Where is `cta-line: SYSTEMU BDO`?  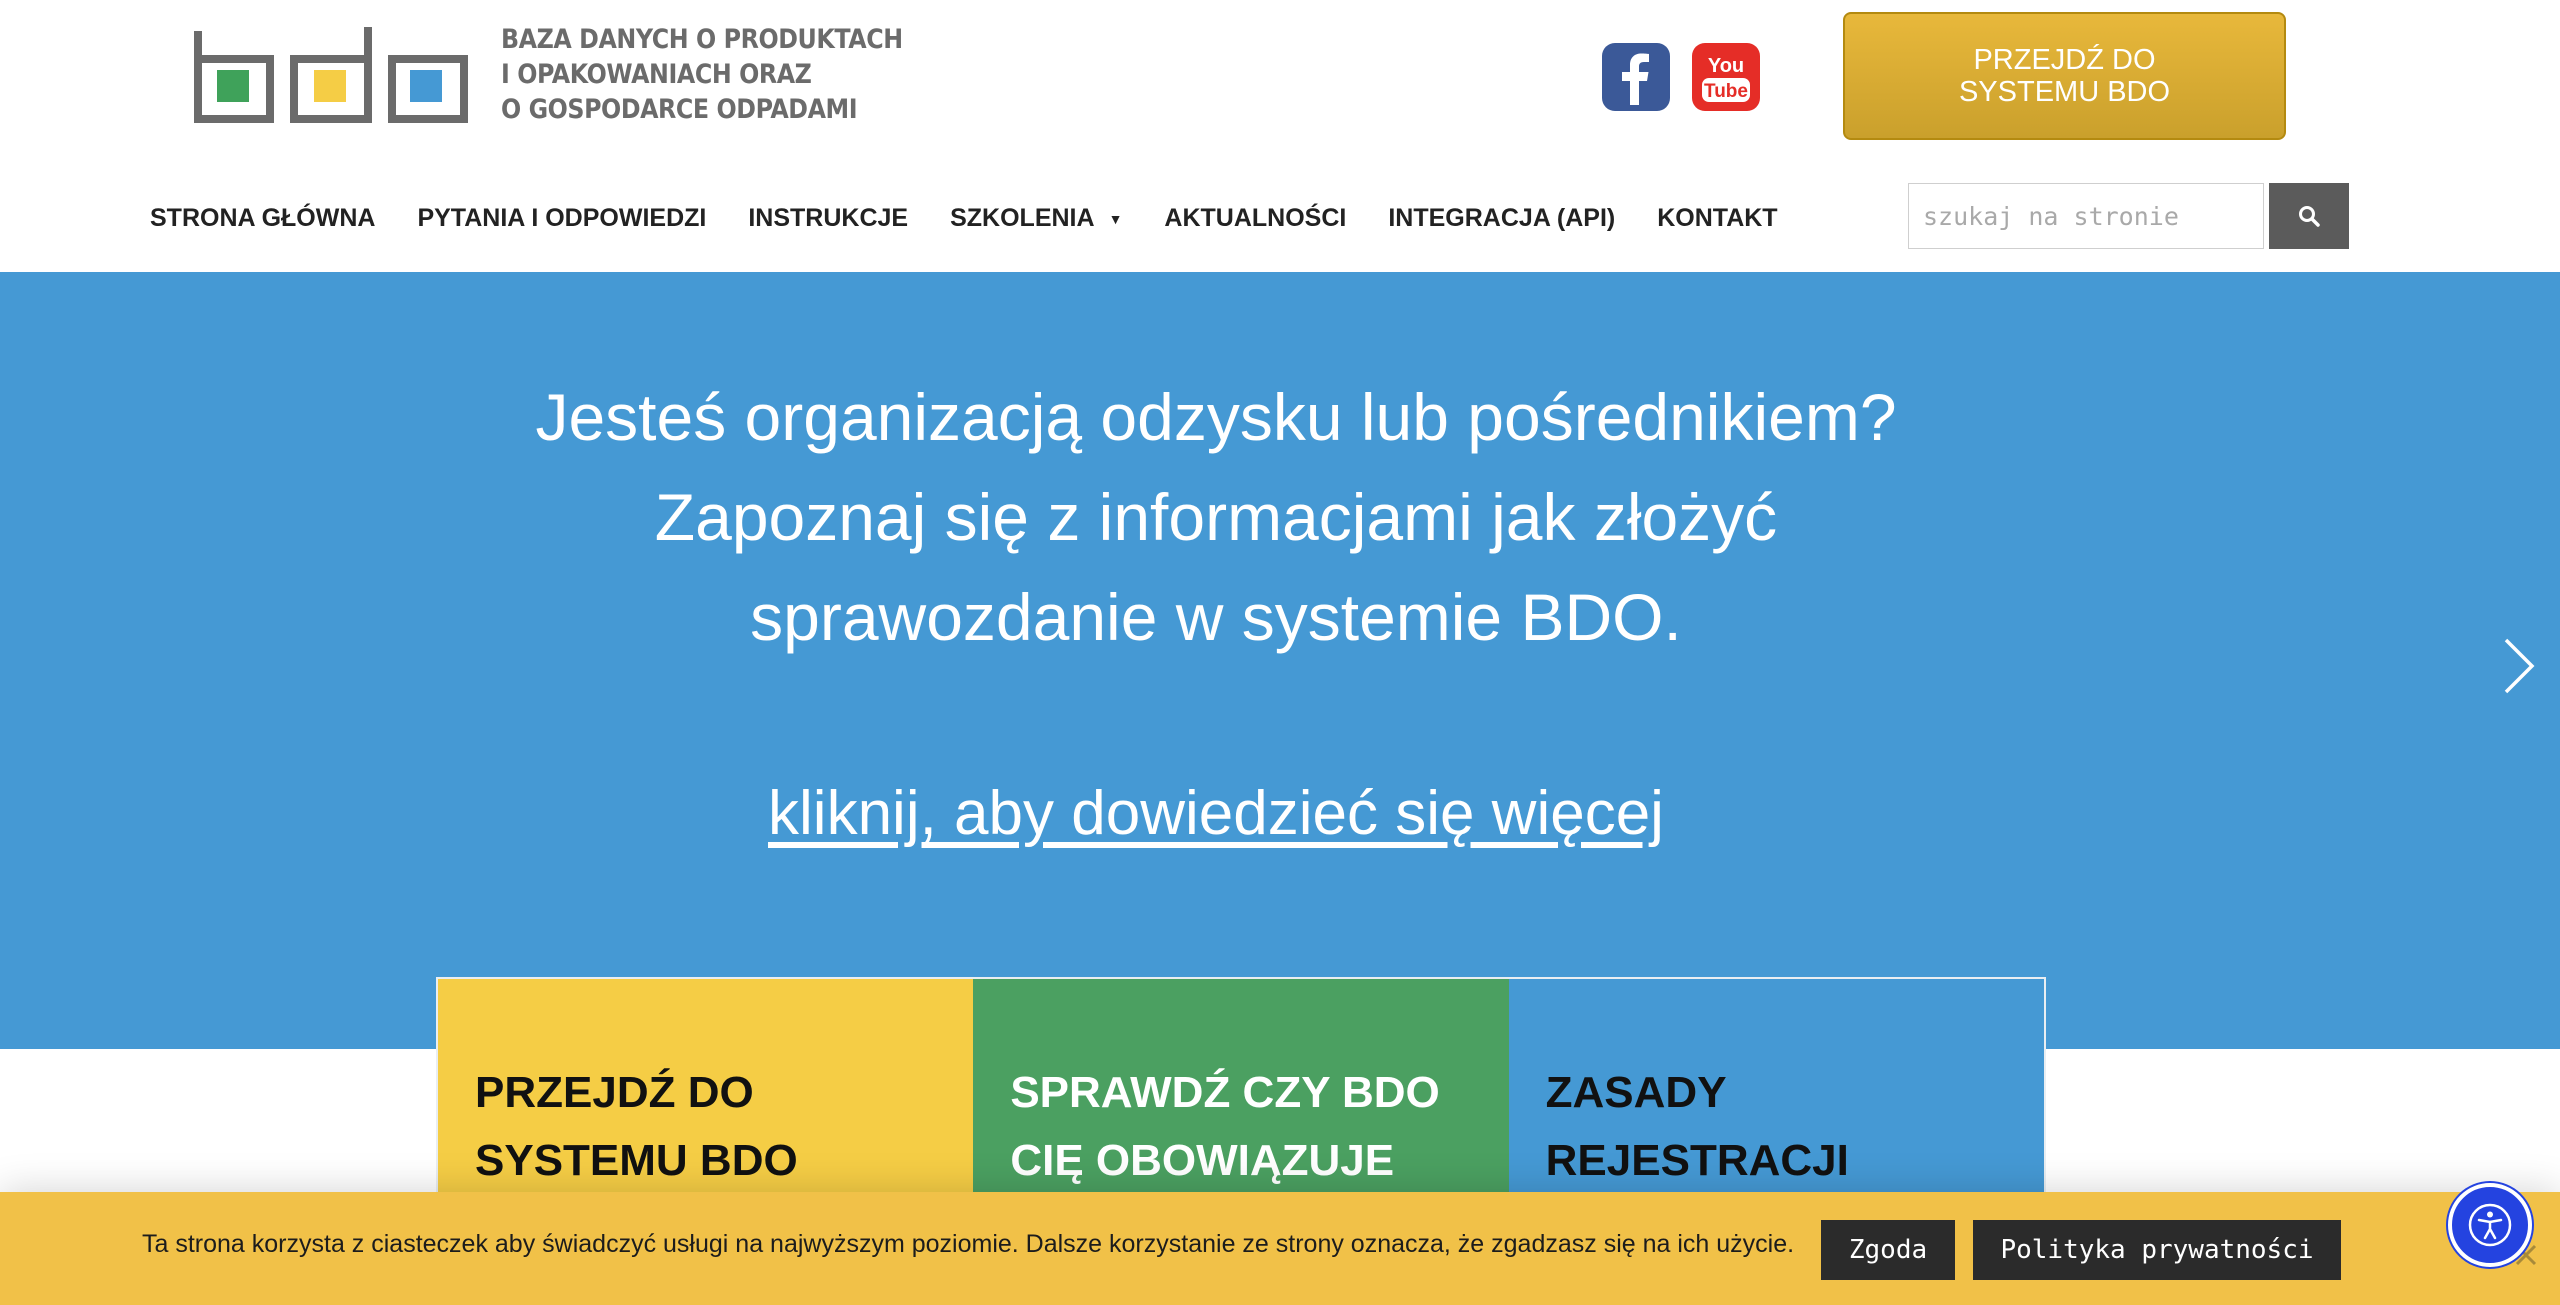
cta-line: SYSTEMU BDO is located at coordinates (2064, 92).